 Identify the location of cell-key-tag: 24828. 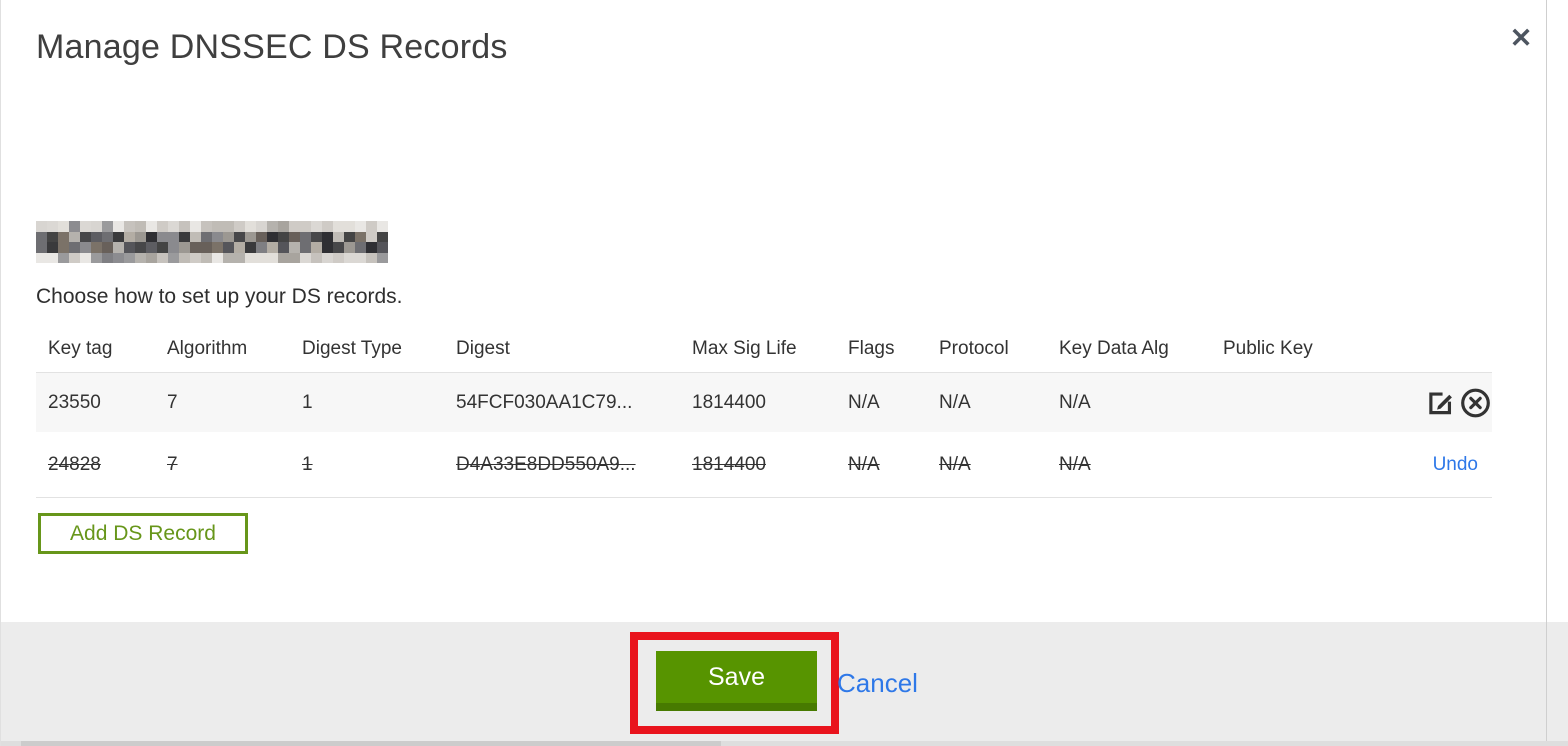
(74, 464).